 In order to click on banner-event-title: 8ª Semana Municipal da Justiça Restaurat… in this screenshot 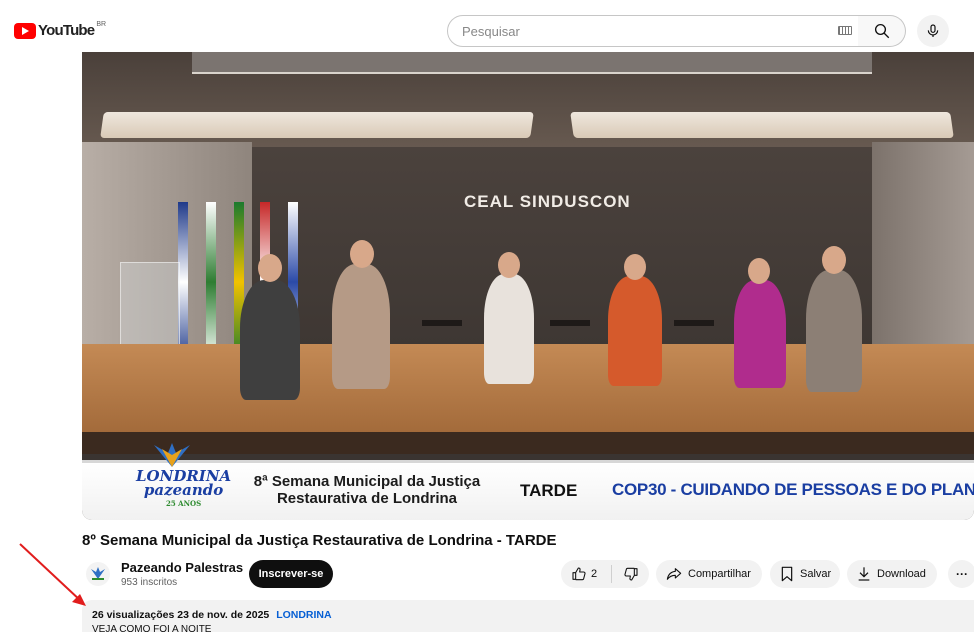, I will do `click(367, 490)`.